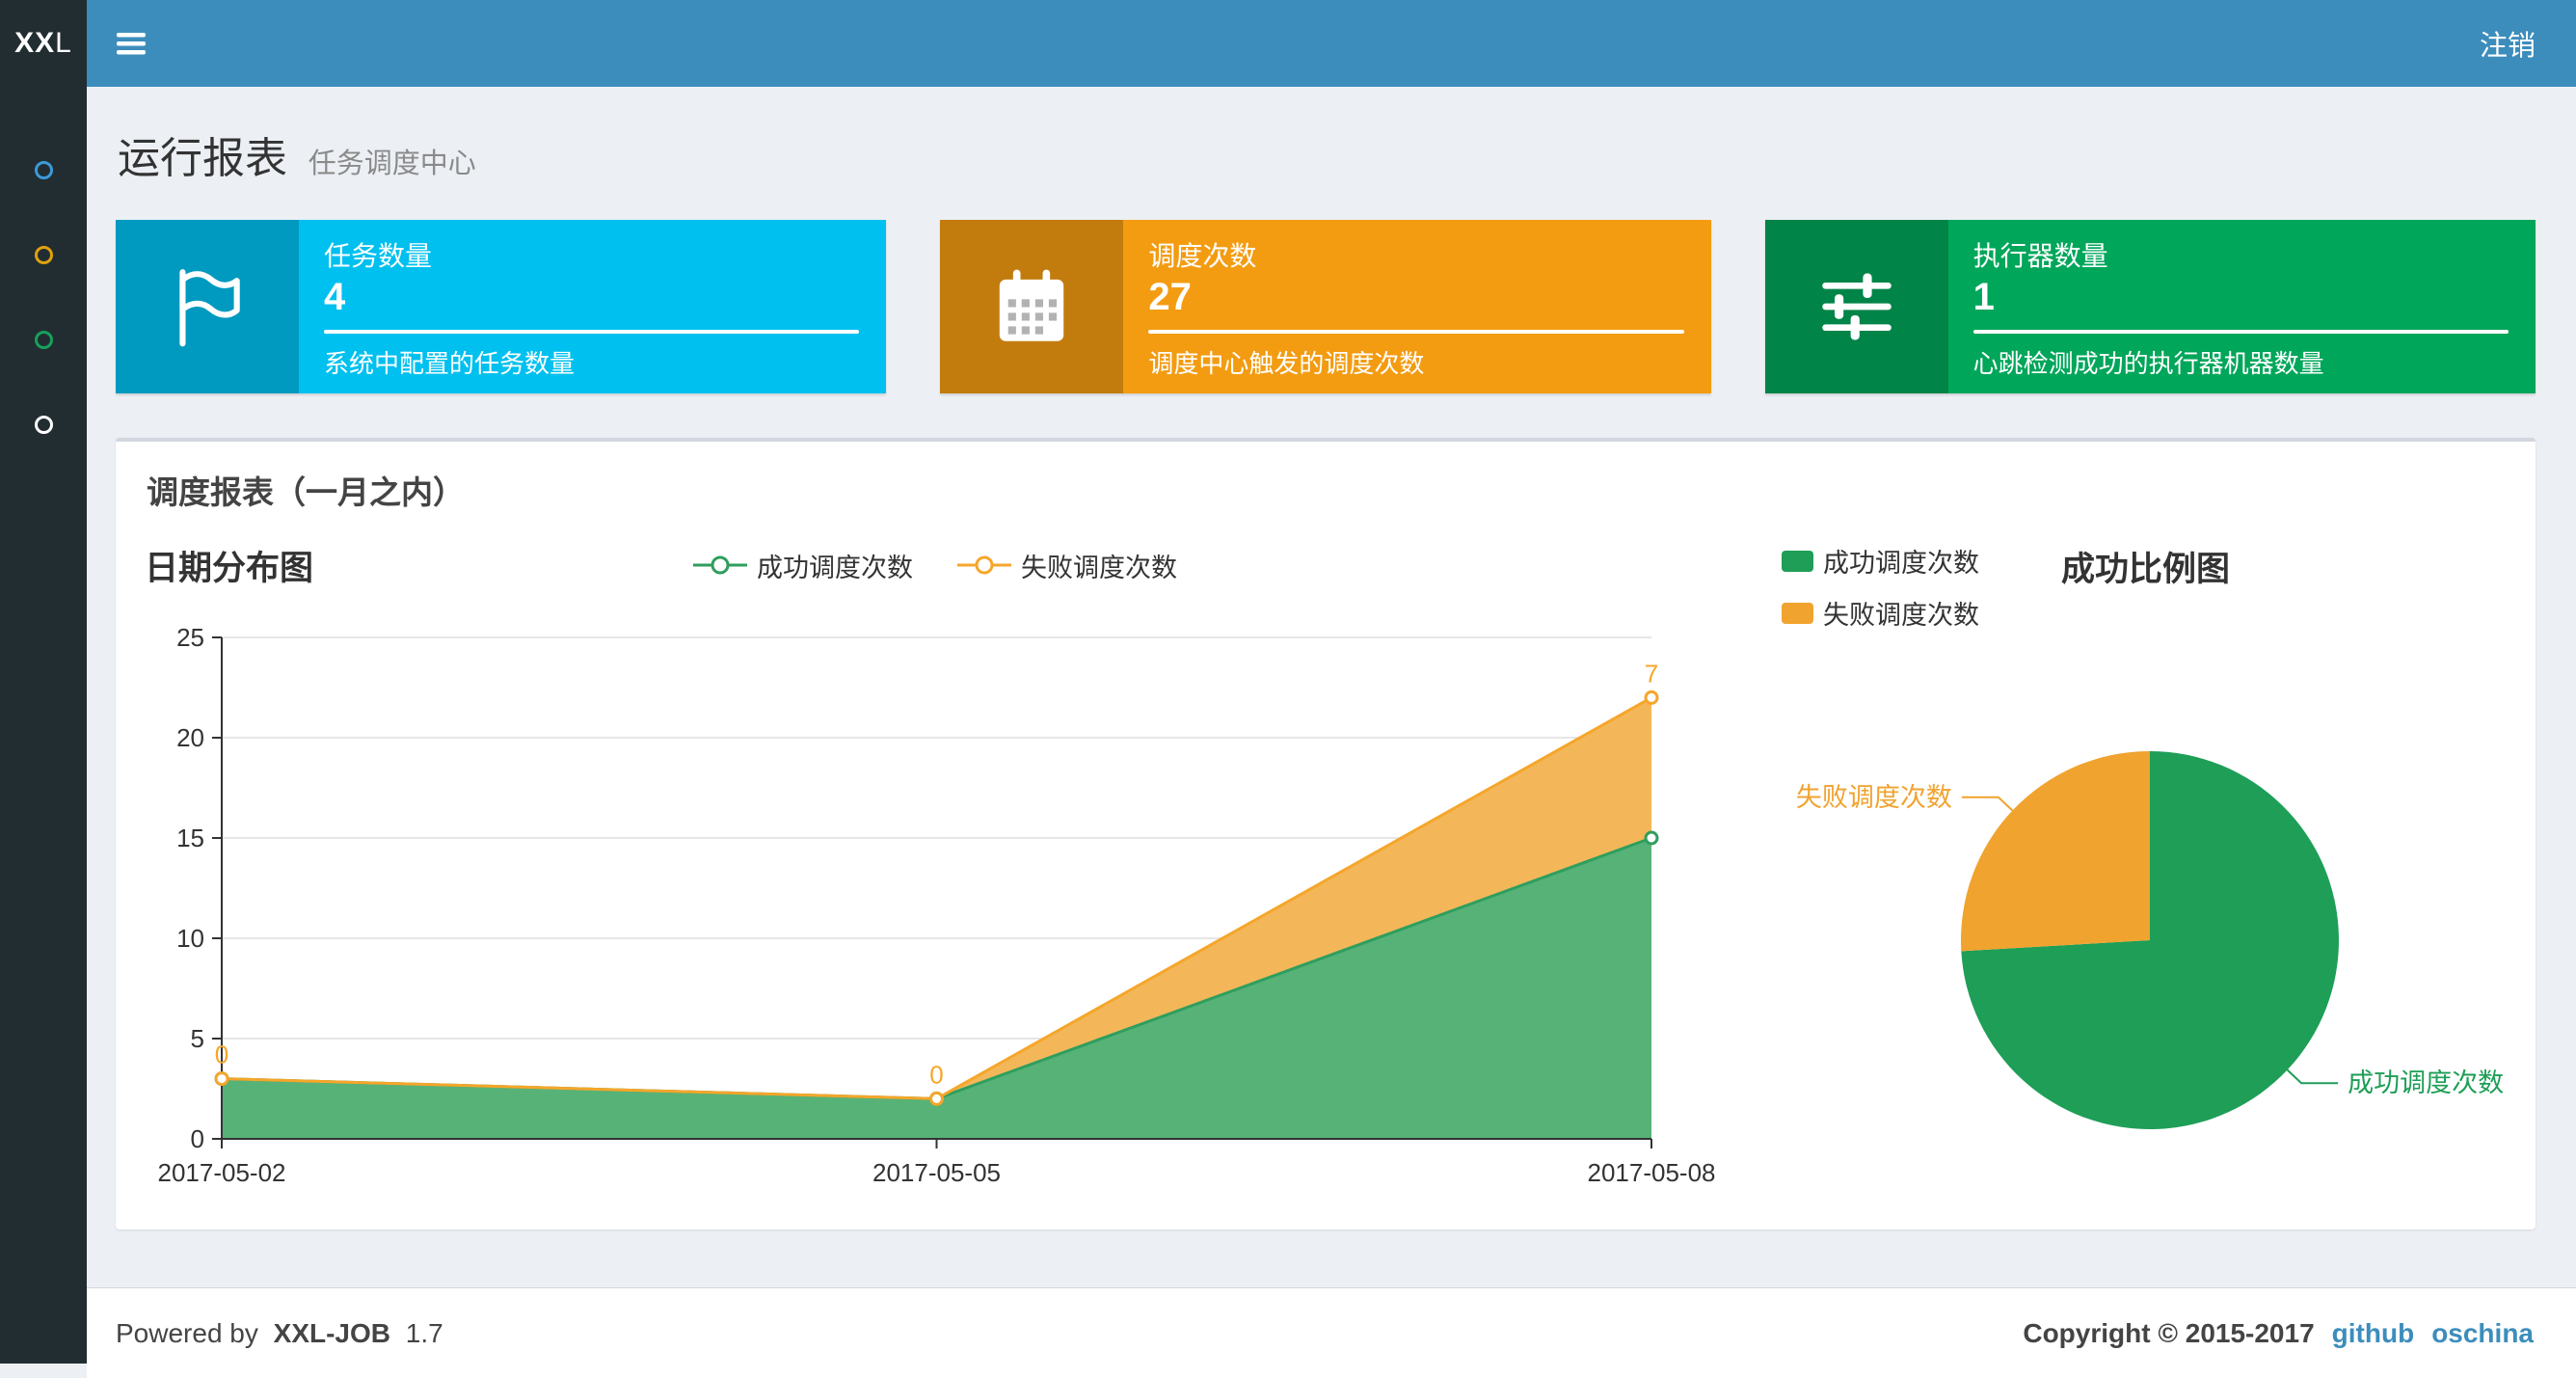 Image resolution: width=2576 pixels, height=1378 pixels. Describe the element at coordinates (1652, 673) in the screenshot. I see `svg-text: 7` at that location.